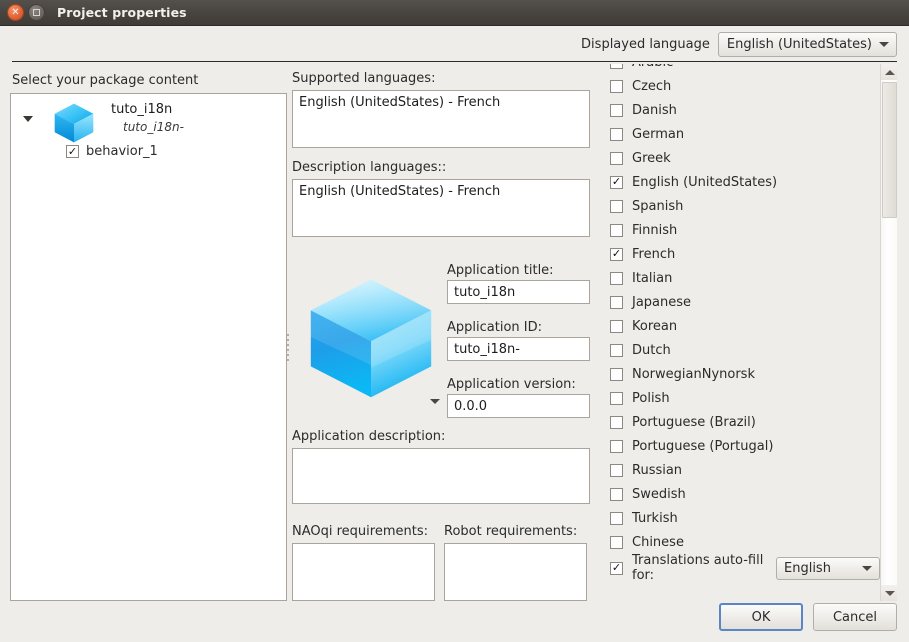 This screenshot has width=909, height=642. I want to click on language-item: ✓ German, so click(739, 134).